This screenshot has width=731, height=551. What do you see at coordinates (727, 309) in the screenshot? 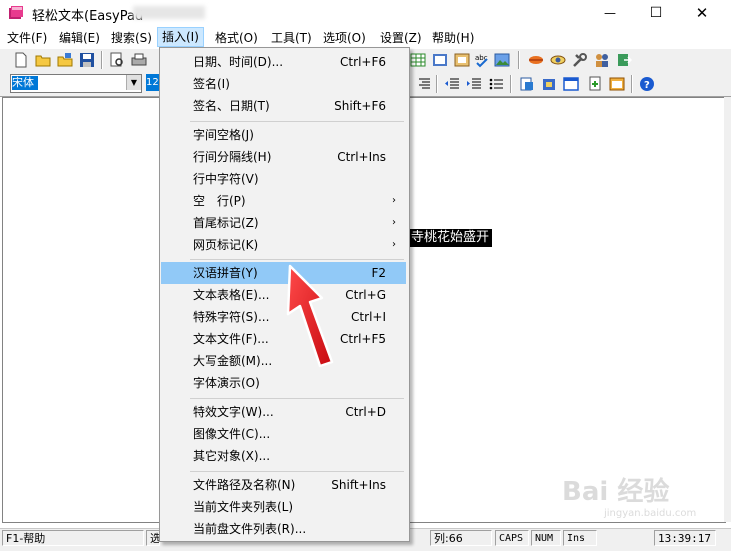
I see `editor-right-edge` at bounding box center [727, 309].